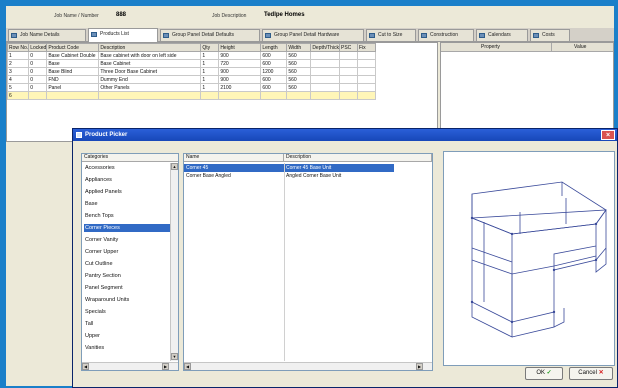 The image size is (618, 388). I want to click on dialog-title-bar: Product Picker, so click(345, 135).